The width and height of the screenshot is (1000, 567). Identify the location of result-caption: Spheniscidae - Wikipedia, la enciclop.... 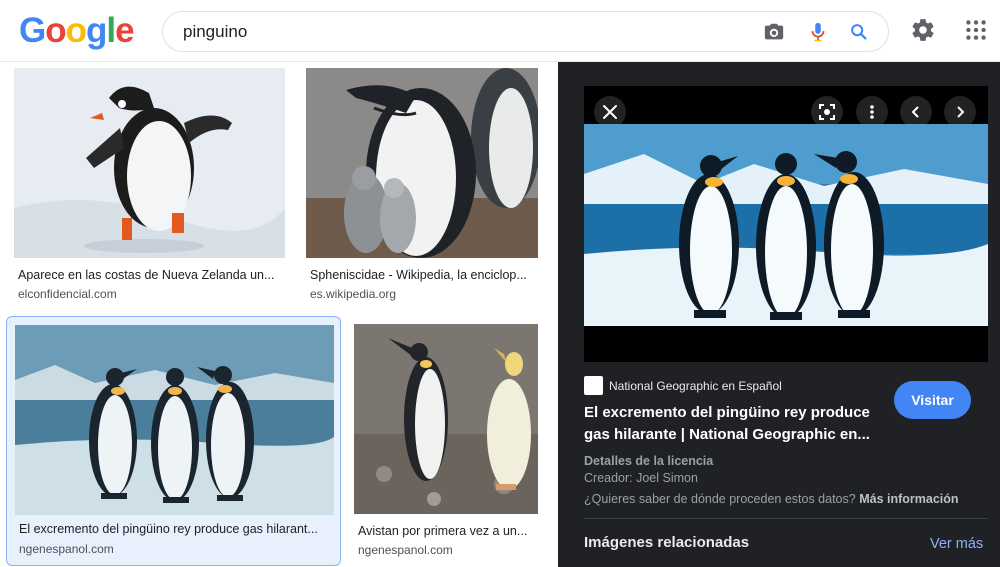
(422, 275).